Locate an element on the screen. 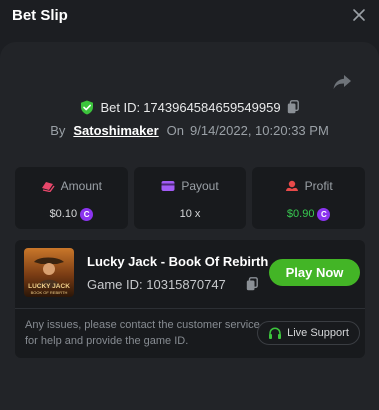 This screenshot has height=410, width=379. live-support-button: Live Support is located at coordinates (308, 333).